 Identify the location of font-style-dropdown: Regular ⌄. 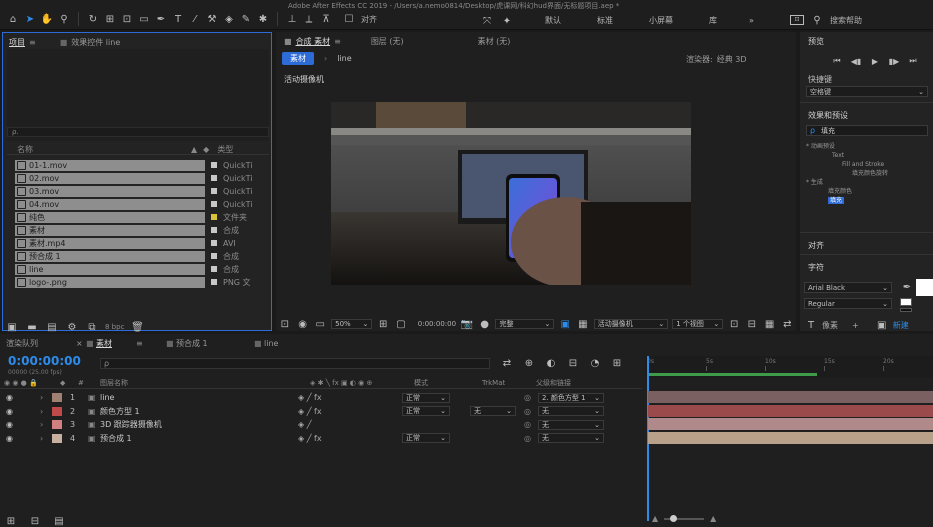
(848, 303).